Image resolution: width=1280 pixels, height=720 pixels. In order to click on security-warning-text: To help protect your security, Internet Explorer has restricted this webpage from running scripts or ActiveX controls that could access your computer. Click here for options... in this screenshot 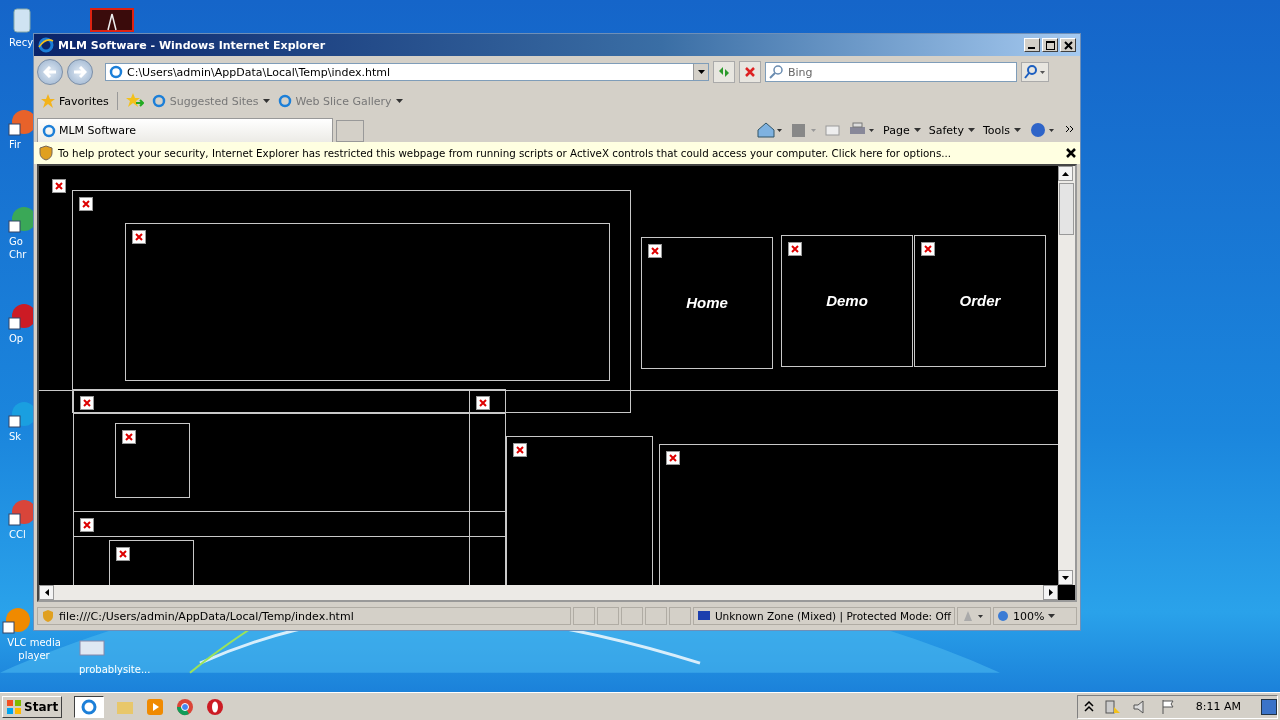, I will do `click(505, 153)`.